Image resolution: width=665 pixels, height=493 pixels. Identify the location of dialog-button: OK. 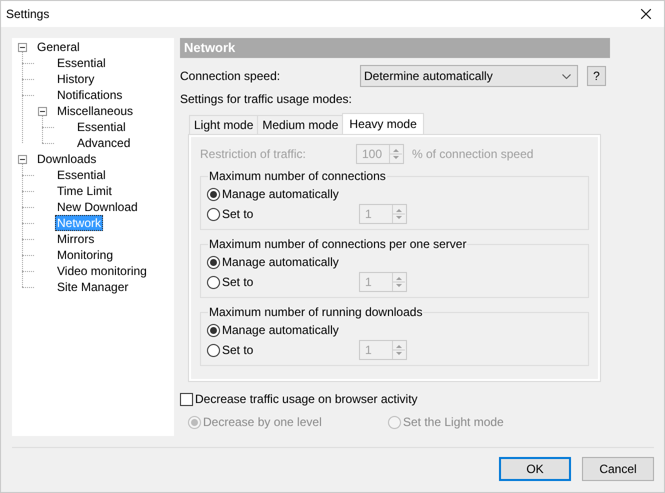
(535, 469).